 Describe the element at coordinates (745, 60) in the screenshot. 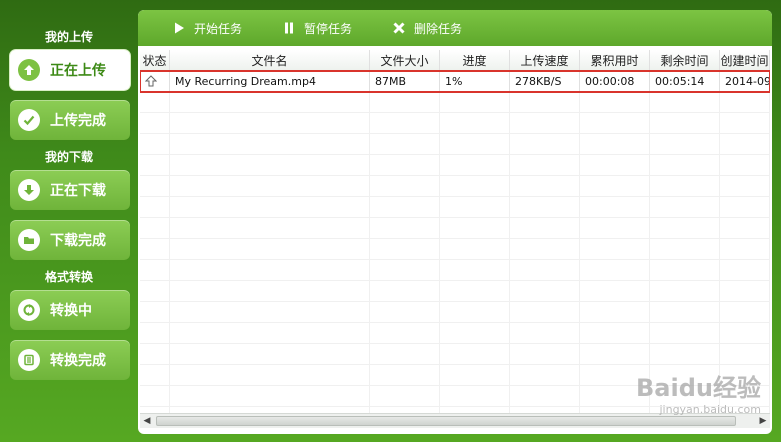

I see `column-header-created: 创建时间` at that location.